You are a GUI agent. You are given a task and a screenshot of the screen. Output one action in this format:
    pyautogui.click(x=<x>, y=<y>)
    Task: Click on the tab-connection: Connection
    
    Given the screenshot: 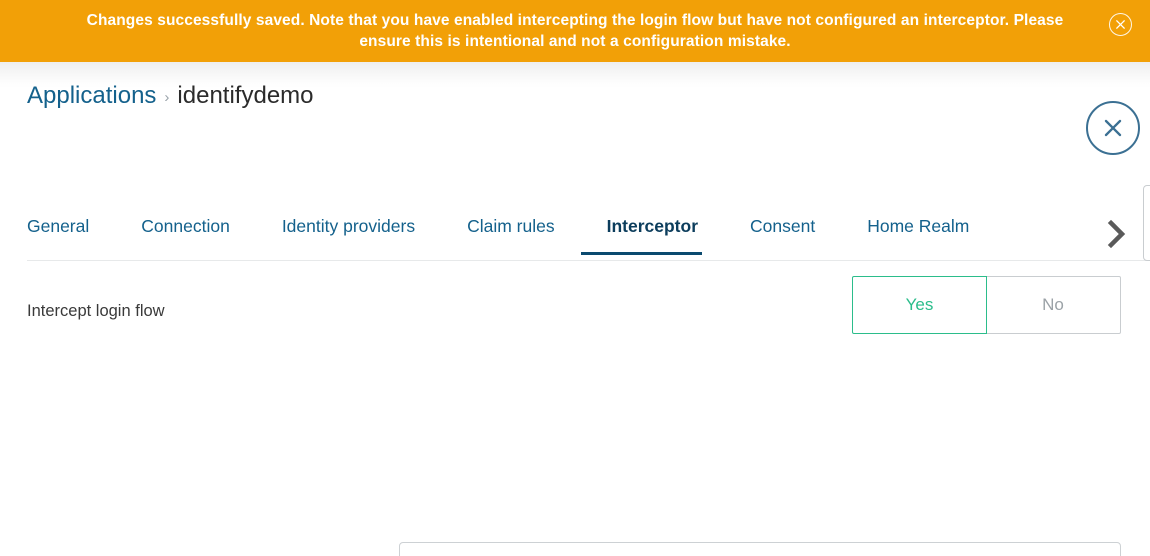 What is the action you would take?
    pyautogui.click(x=185, y=232)
    